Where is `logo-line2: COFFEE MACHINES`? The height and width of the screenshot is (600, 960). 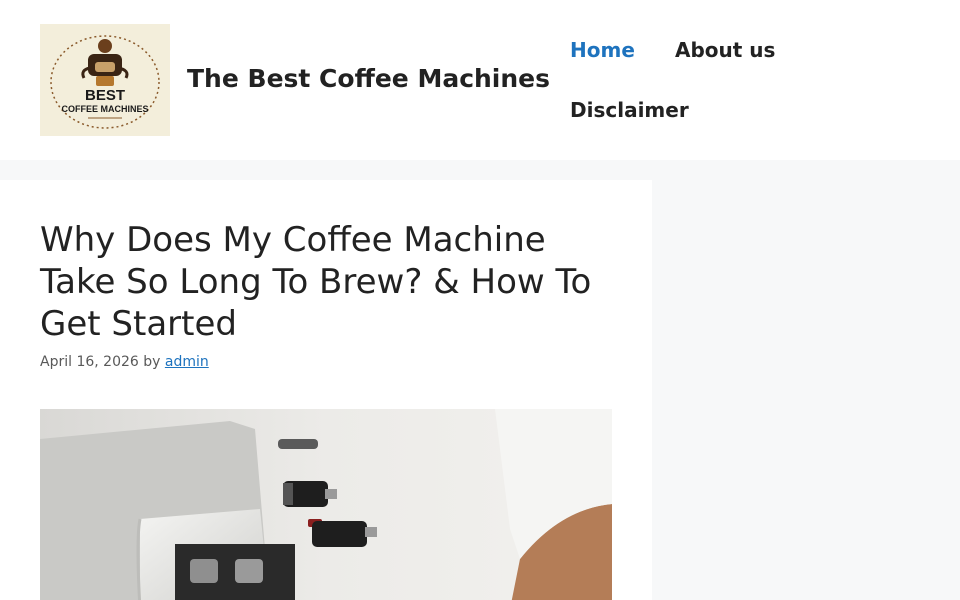
logo-line2: COFFEE MACHINES is located at coordinates (104, 109).